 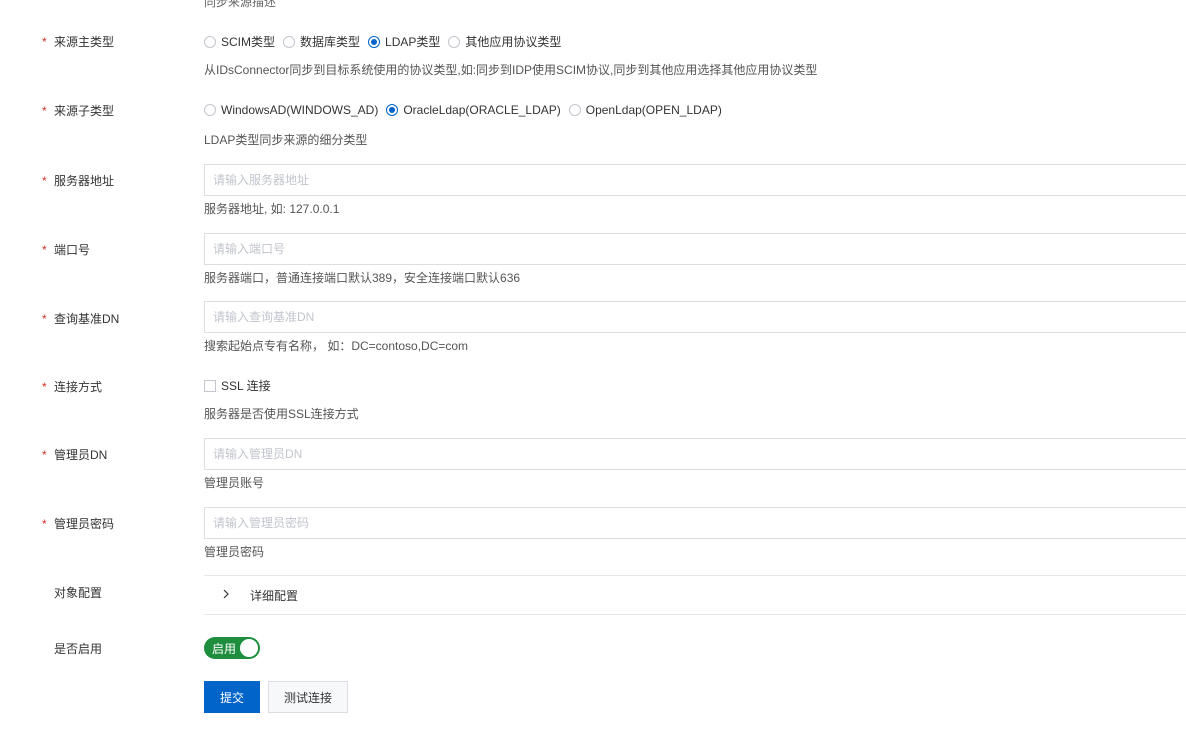 What do you see at coordinates (504, 41) in the screenshot?
I see `radio-other-protocol: 其他应用协议类型` at bounding box center [504, 41].